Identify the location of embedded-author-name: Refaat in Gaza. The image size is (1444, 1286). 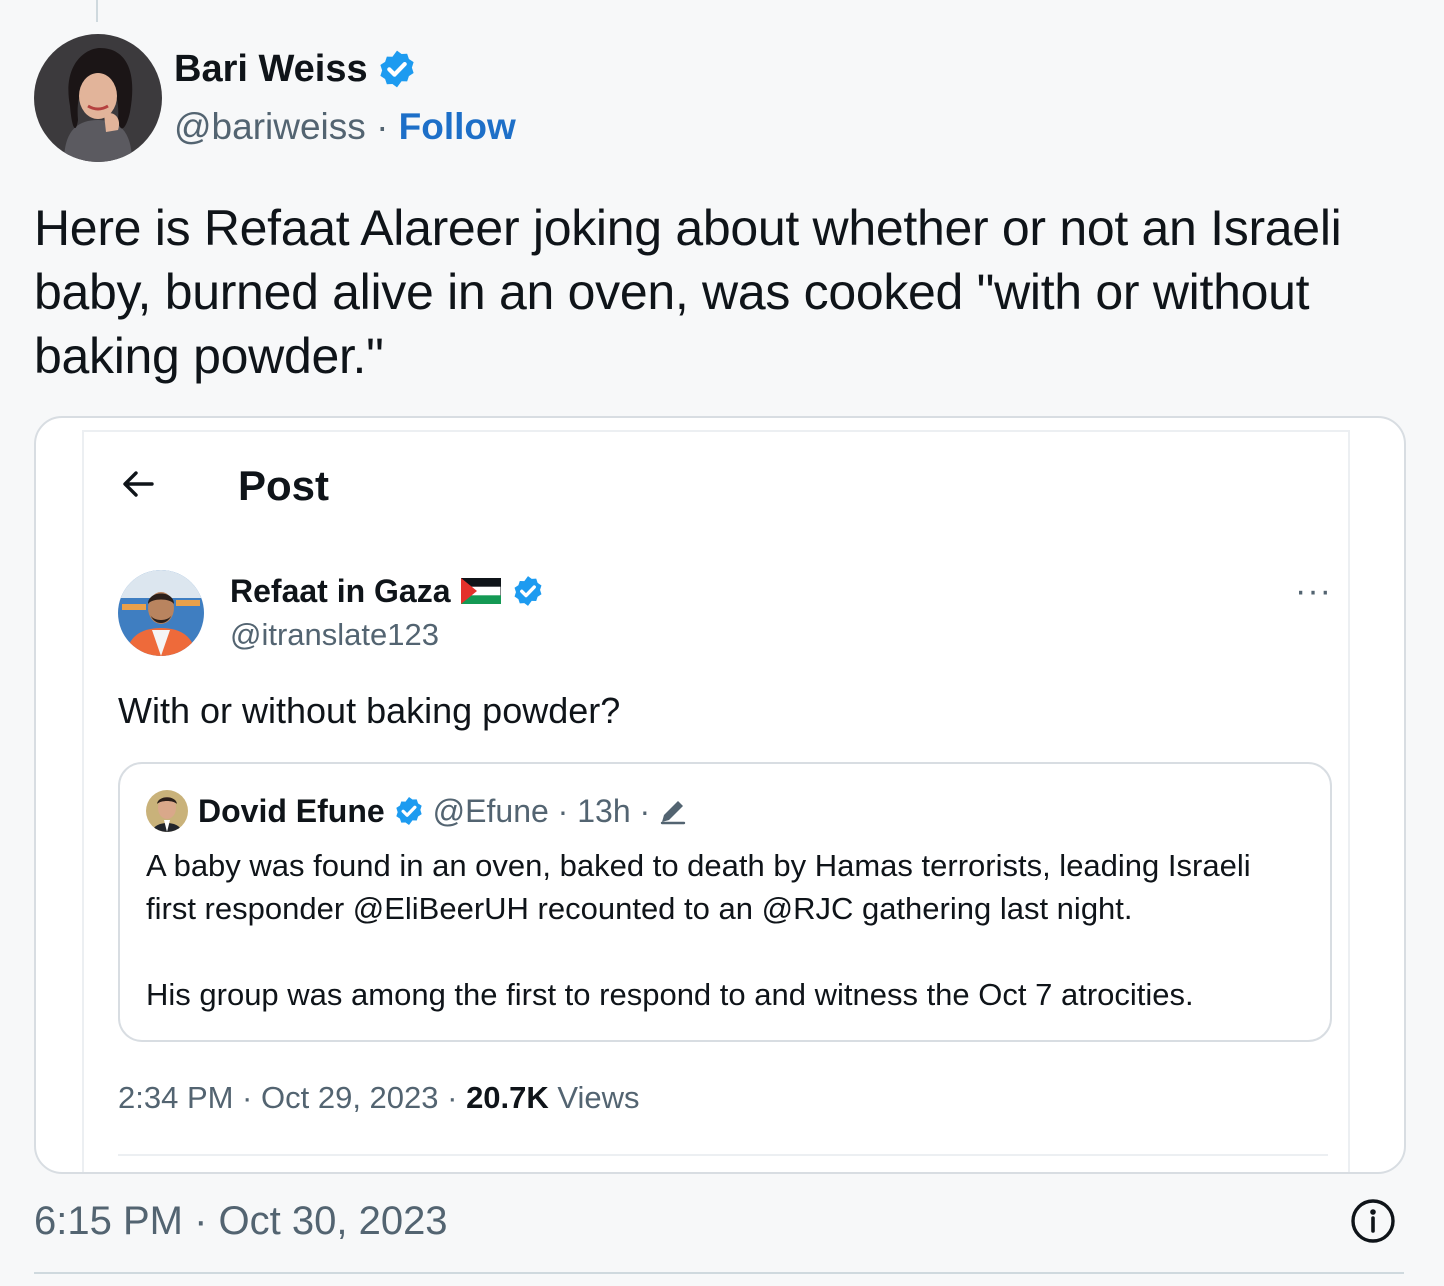
(340, 591).